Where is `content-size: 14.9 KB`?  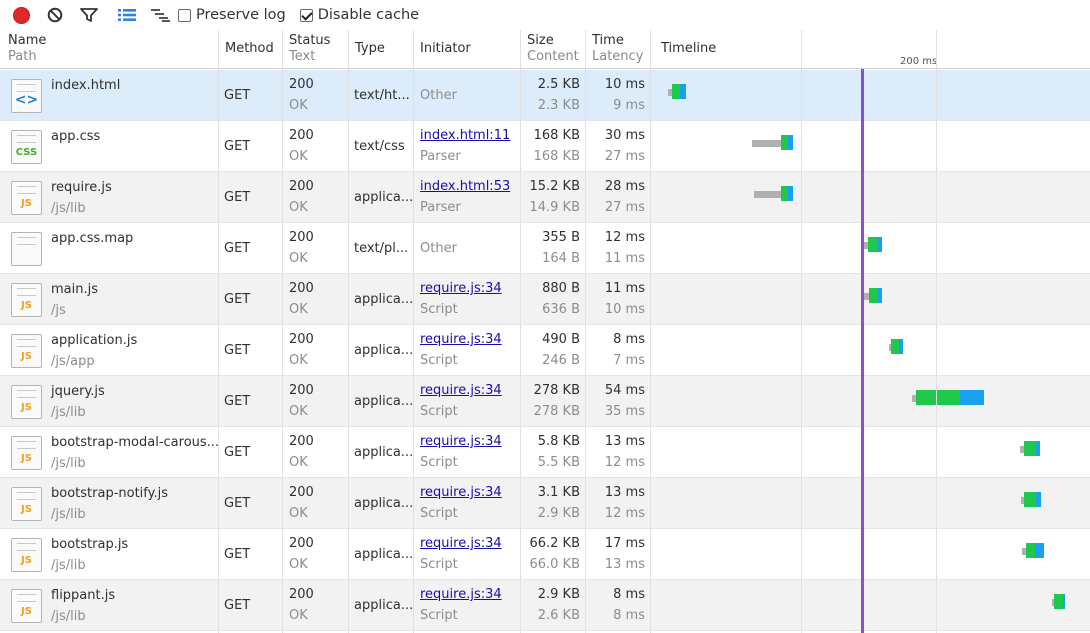
content-size: 14.9 KB is located at coordinates (554, 207).